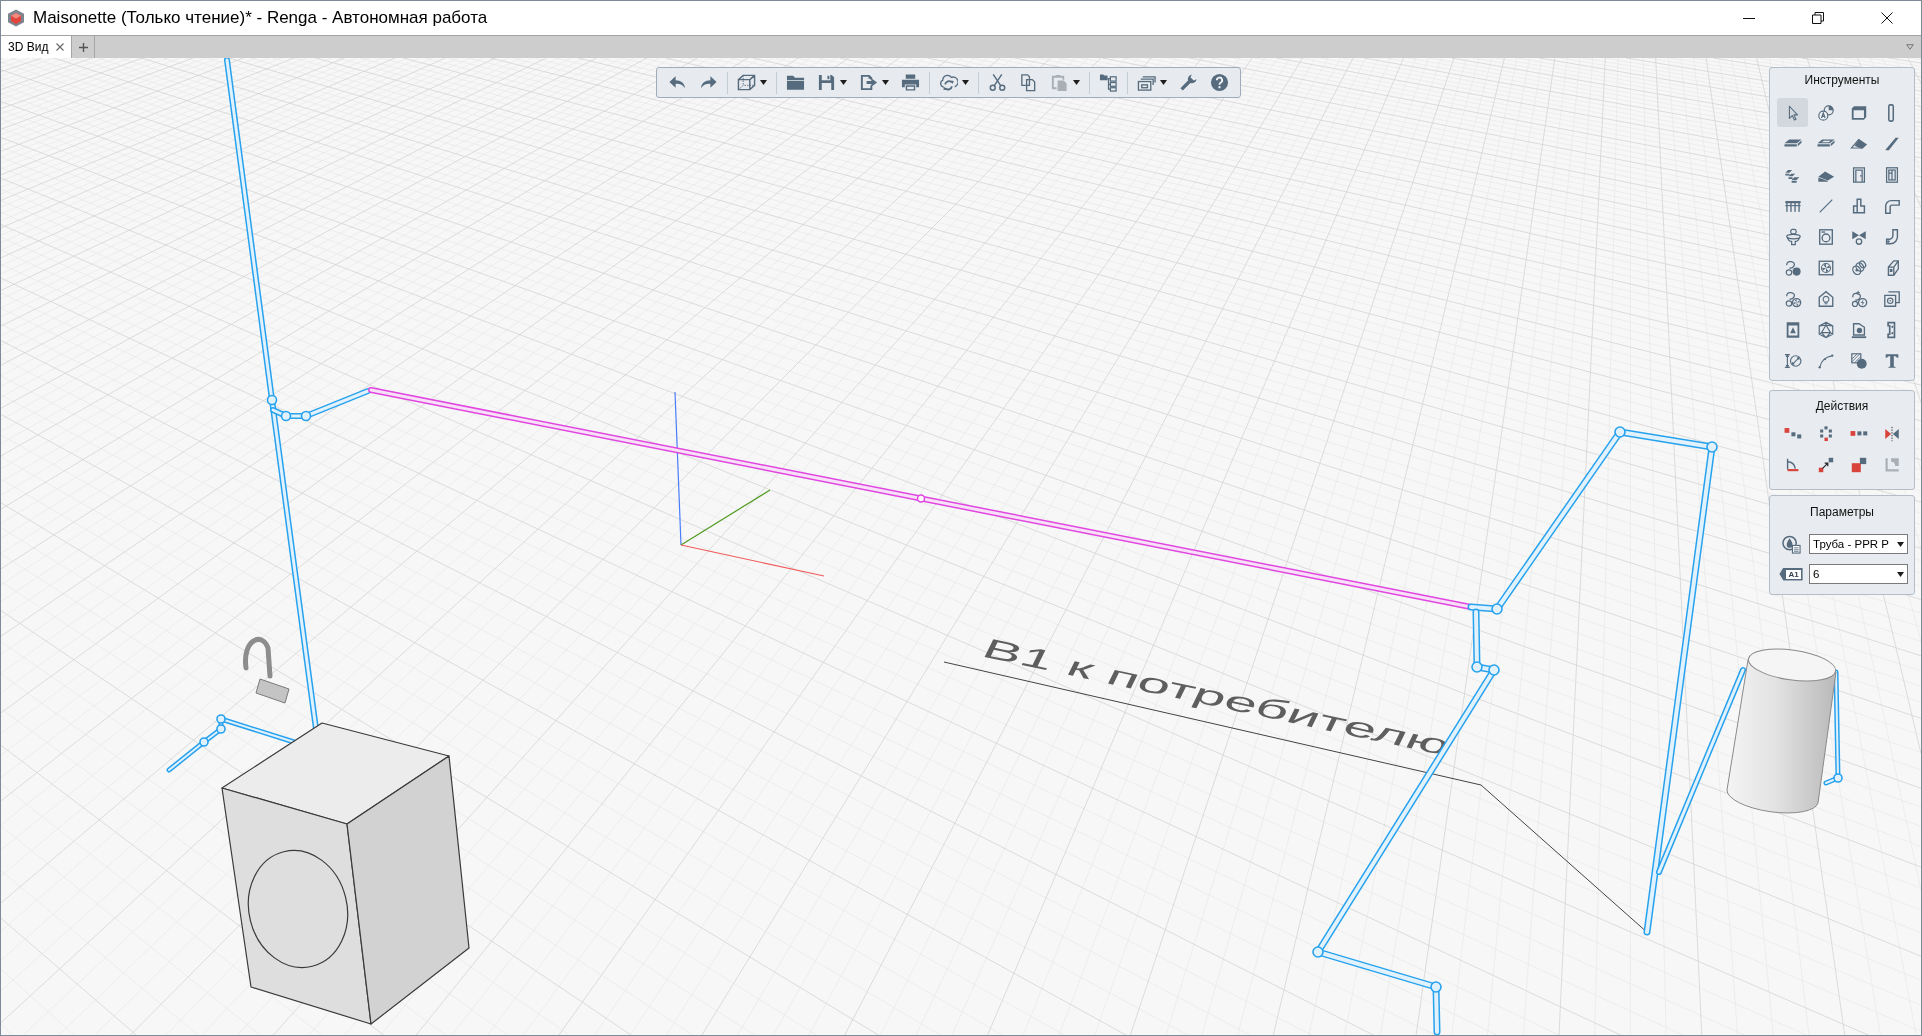 Image resolution: width=1922 pixels, height=1036 pixels. I want to click on panel-title: Параметры, so click(1842, 512).